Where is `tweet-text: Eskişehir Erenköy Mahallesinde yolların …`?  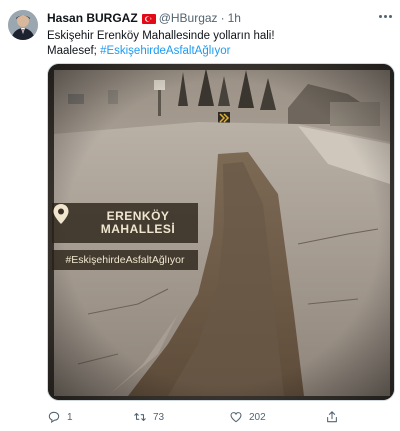 tweet-text: Eskişehir Erenköy Mahallesinde yolların … is located at coordinates (218, 44).